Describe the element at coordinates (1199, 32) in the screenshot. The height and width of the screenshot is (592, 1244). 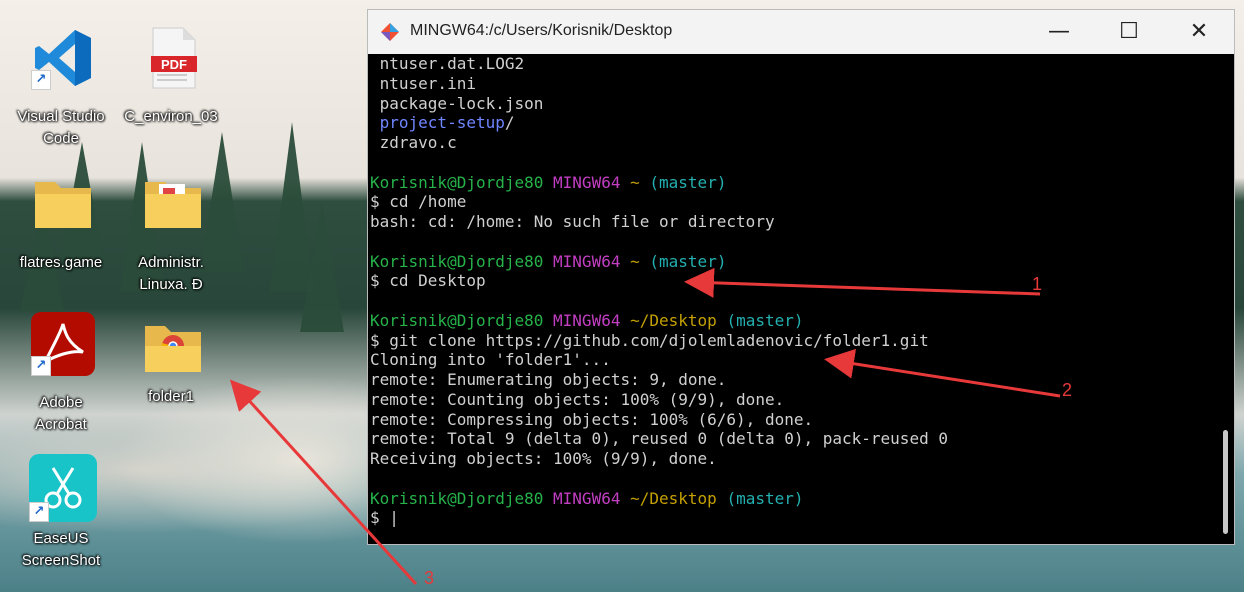
I see `close-button: ✕` at that location.